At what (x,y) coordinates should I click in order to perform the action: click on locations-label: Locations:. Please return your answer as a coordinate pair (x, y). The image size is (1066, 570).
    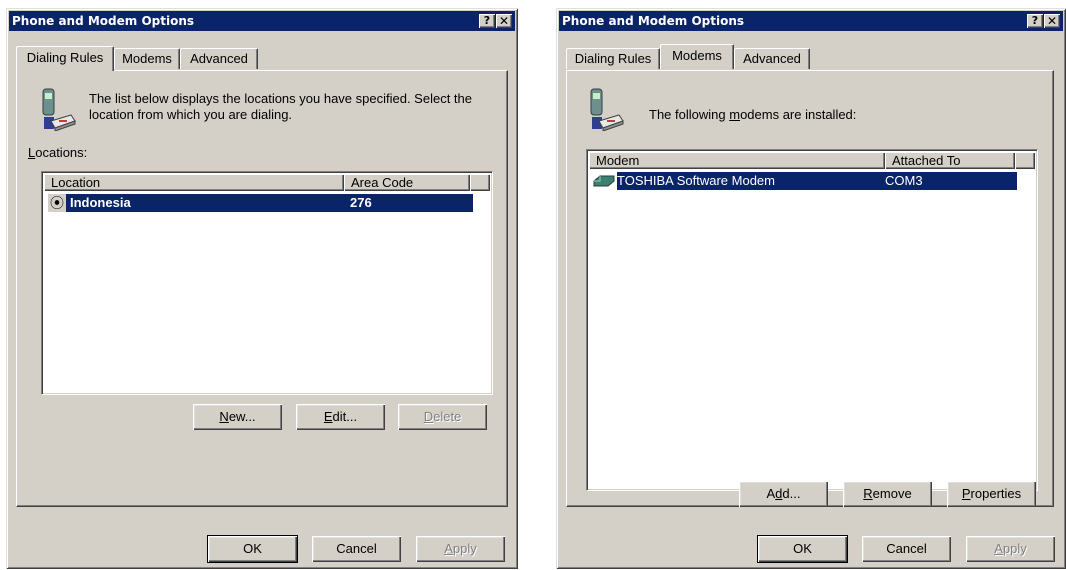
    Looking at the image, I should click on (57, 152).